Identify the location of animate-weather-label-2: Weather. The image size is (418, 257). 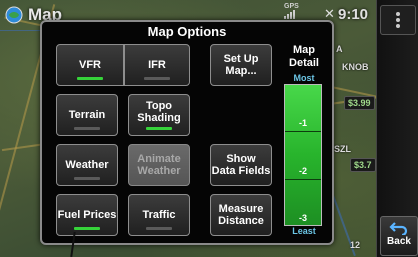
(159, 171).